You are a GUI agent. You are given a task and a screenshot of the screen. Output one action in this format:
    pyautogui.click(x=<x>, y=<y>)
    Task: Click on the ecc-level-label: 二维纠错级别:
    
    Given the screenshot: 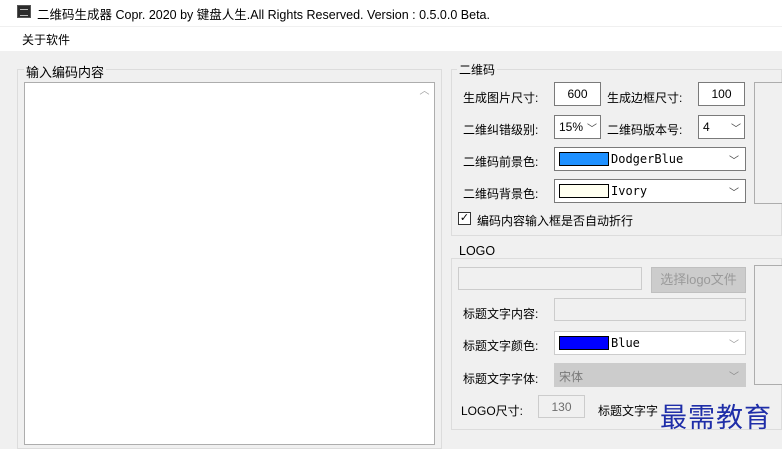 What is the action you would take?
    pyautogui.click(x=501, y=130)
    